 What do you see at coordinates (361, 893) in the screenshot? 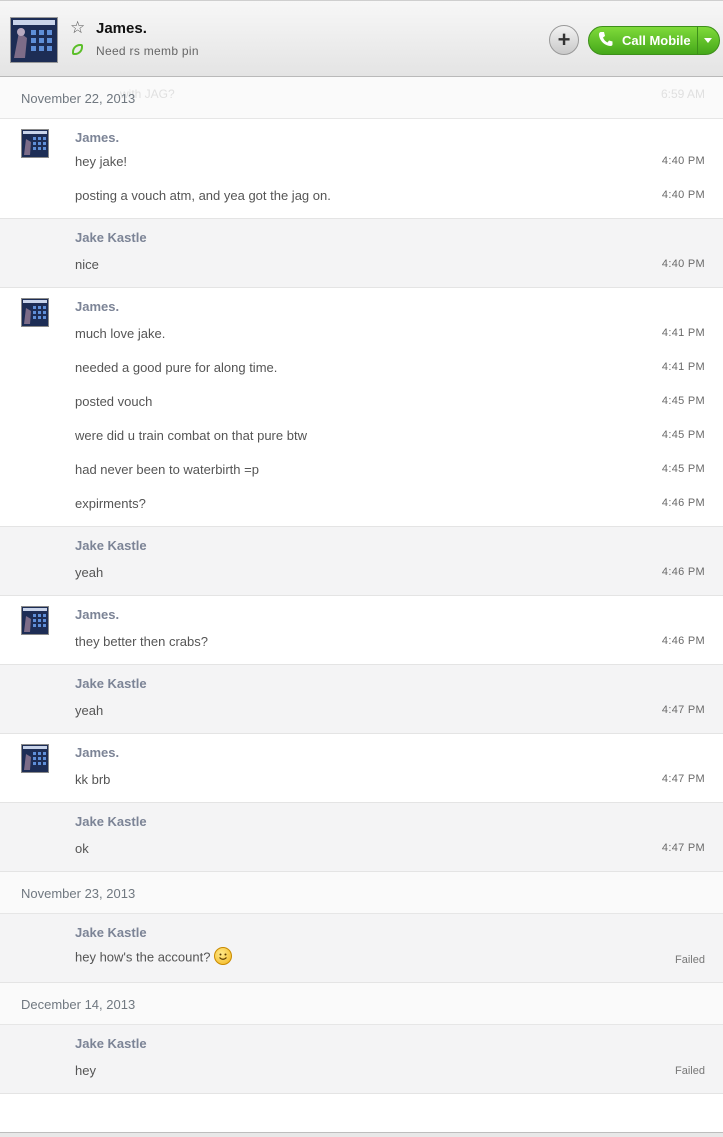
I see `date-divider: November 23, 2013` at bounding box center [361, 893].